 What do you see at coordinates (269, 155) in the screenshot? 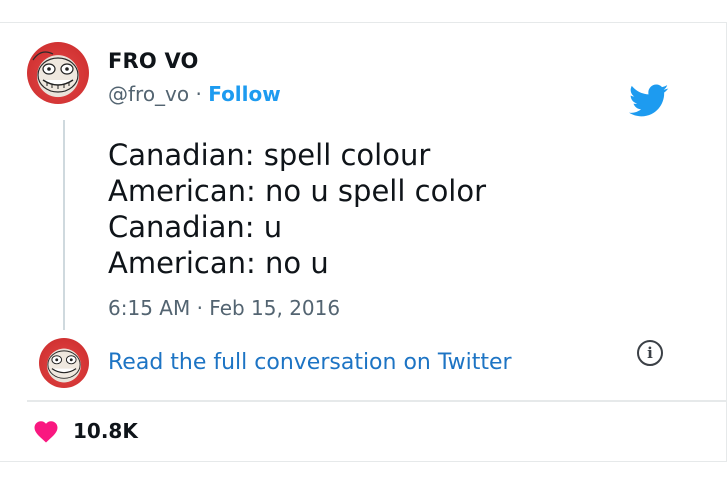
I see `tweet-line: Canadian: spell colour` at bounding box center [269, 155].